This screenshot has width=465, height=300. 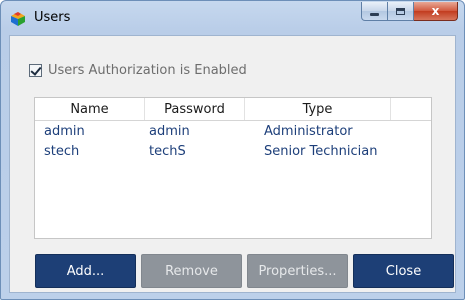 I want to click on caption-buttons: x, so click(x=409, y=12).